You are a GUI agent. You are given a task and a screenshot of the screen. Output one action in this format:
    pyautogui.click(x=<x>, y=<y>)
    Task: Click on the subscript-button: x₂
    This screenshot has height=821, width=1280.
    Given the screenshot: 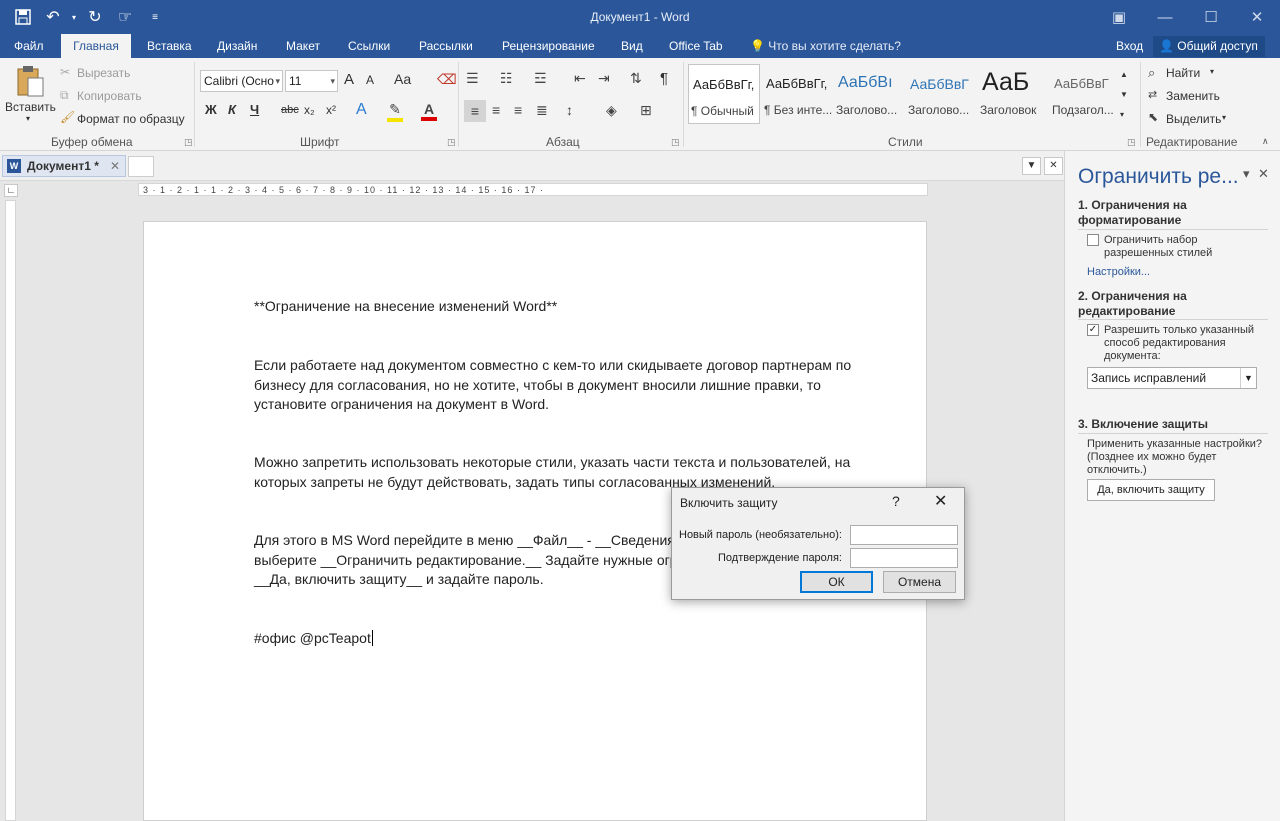 What is the action you would take?
    pyautogui.click(x=309, y=110)
    